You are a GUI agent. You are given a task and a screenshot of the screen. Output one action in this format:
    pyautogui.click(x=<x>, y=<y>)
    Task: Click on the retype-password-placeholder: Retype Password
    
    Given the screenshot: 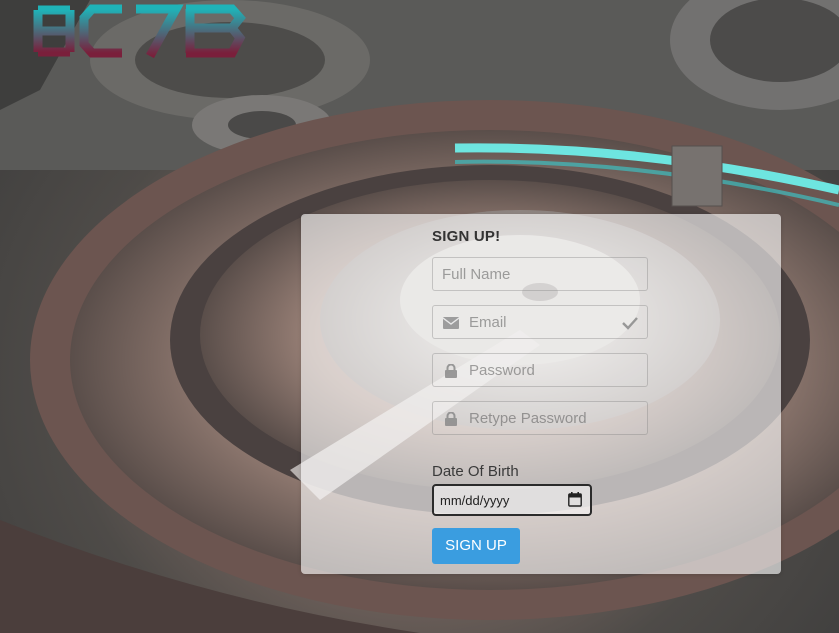 What is the action you would take?
    pyautogui.click(x=528, y=418)
    